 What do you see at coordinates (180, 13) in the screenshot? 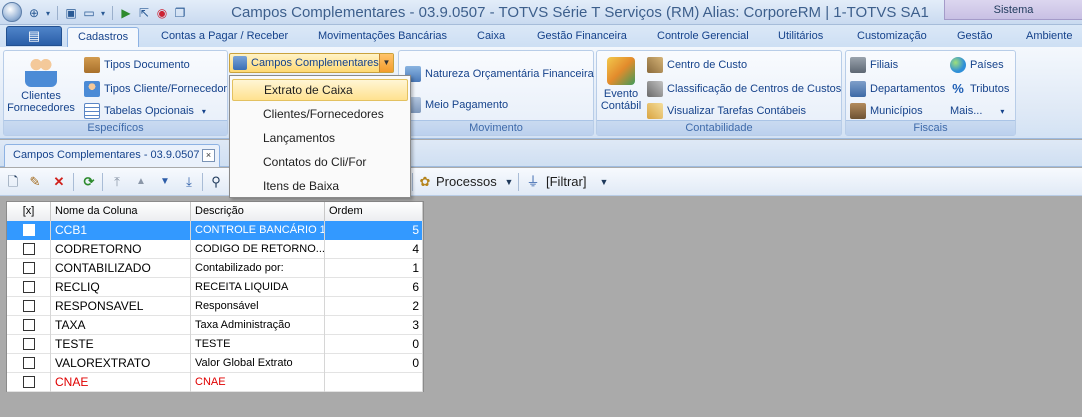
I see `copy-icon: ❐` at bounding box center [180, 13].